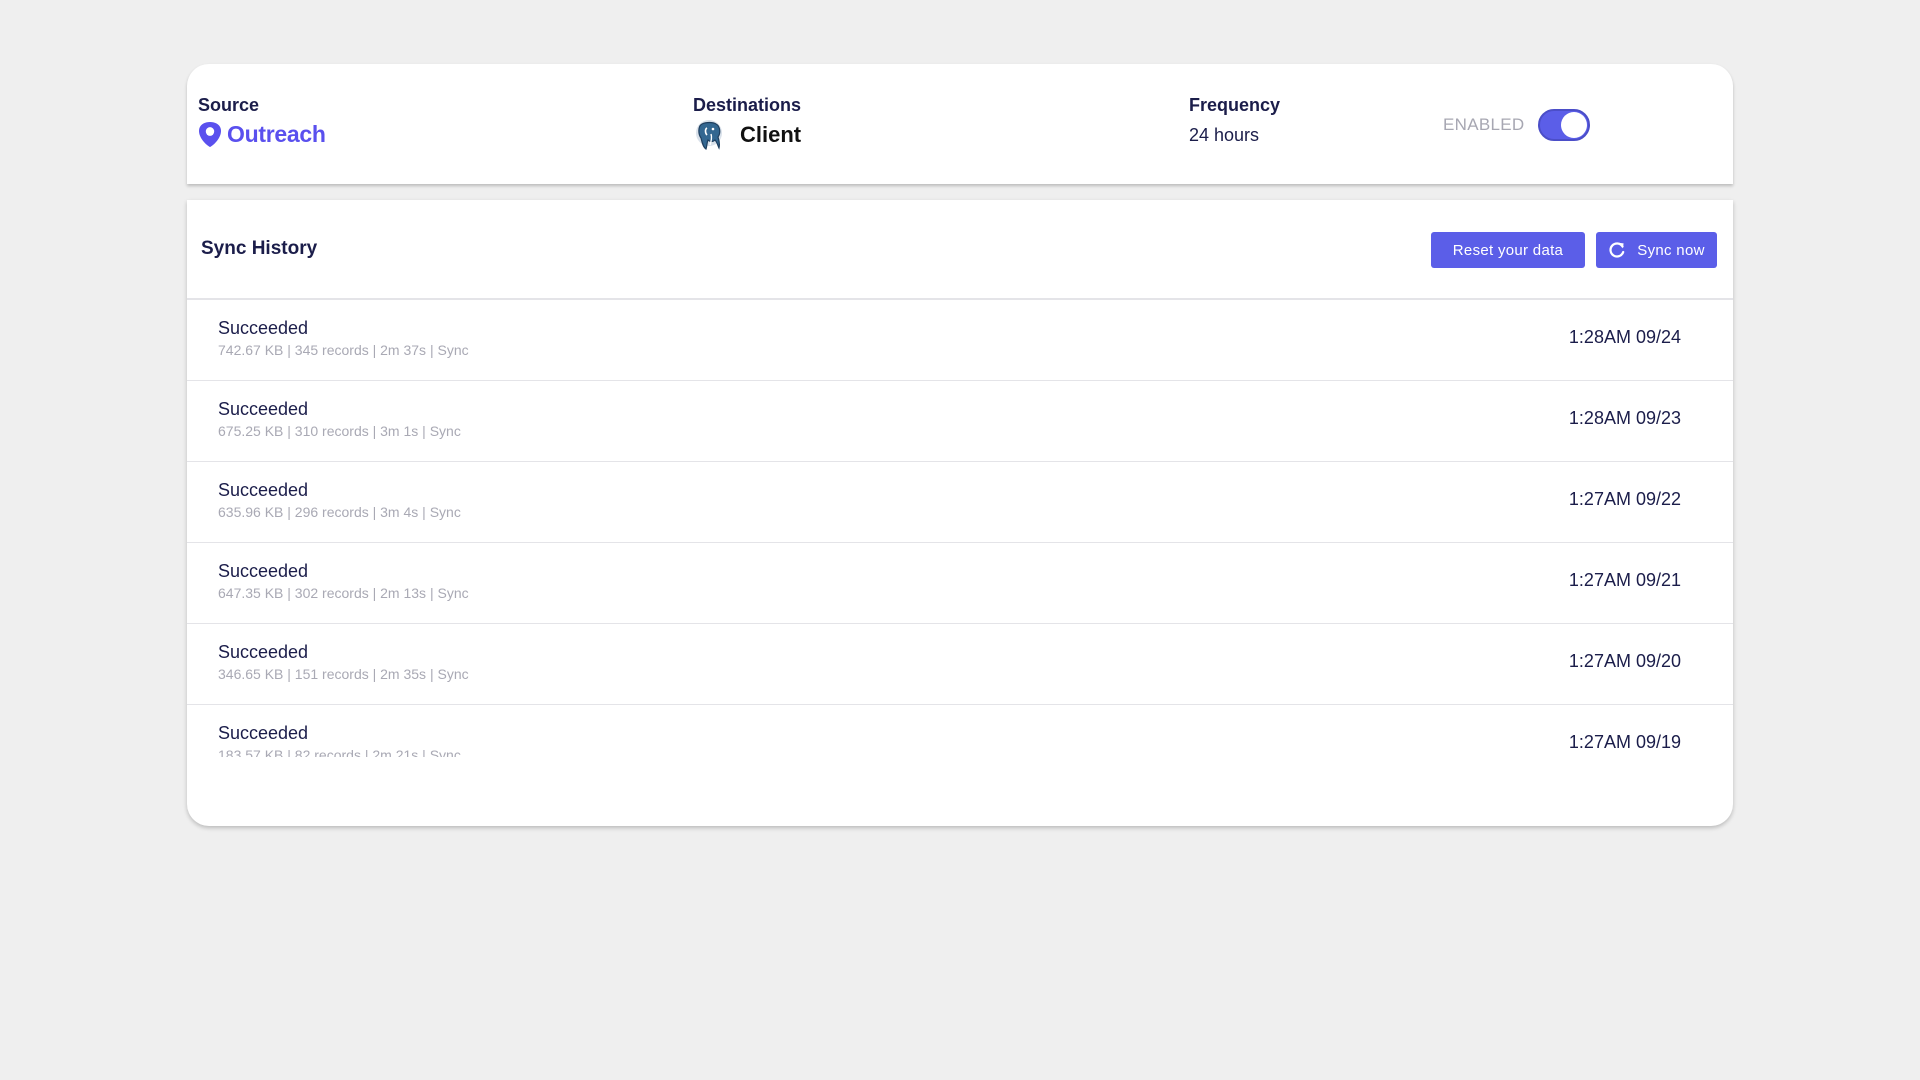  I want to click on row-time: 1:28AM 09/24, so click(1624, 337).